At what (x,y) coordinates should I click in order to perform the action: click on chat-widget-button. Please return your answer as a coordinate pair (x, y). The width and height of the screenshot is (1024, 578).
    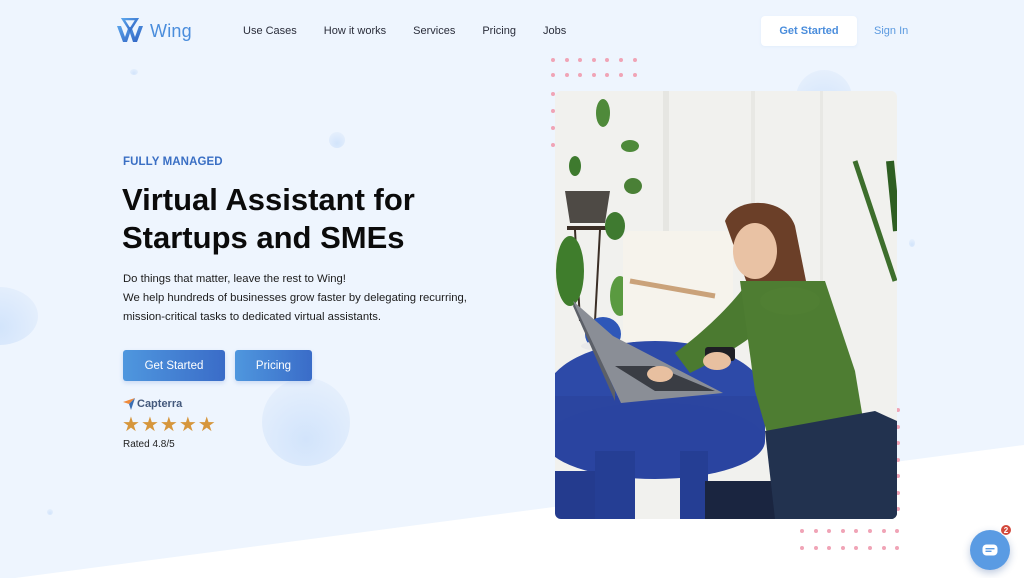
    Looking at the image, I should click on (990, 550).